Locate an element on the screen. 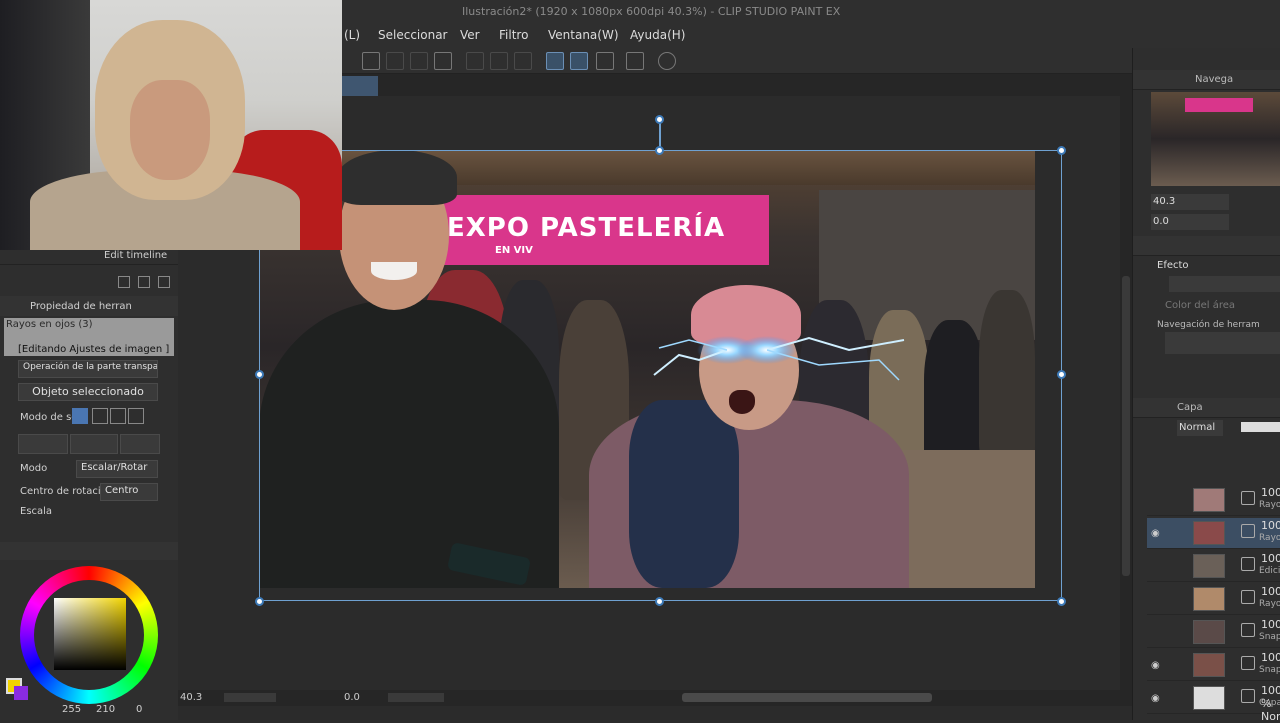  layer-row: ◉ 100Rayos is located at coordinates (1213, 533).